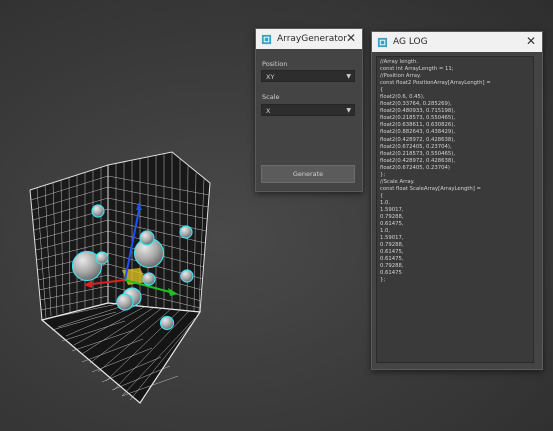 The height and width of the screenshot is (431, 553). Describe the element at coordinates (159, 232) in the screenshot. I see `grid-wall-right` at that location.